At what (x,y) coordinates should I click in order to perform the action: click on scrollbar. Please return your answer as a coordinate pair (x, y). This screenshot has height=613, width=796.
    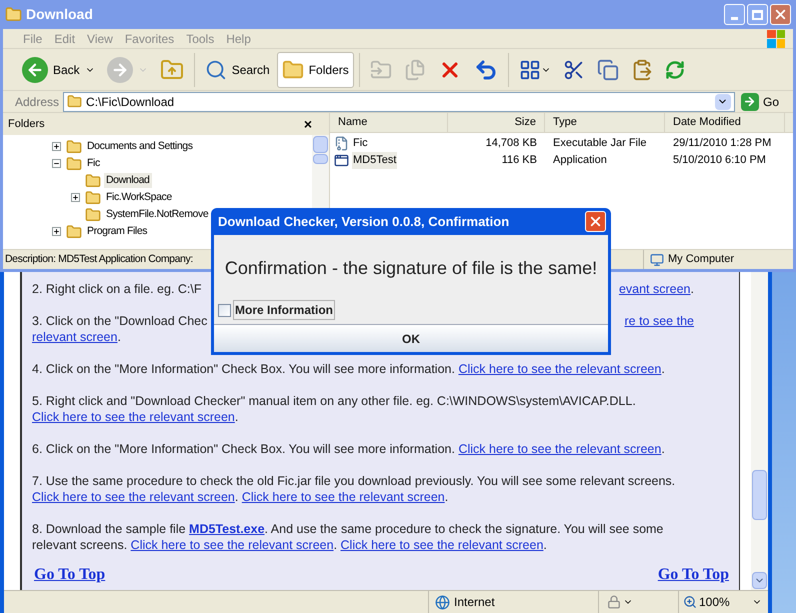
    Looking at the image, I should click on (759, 431).